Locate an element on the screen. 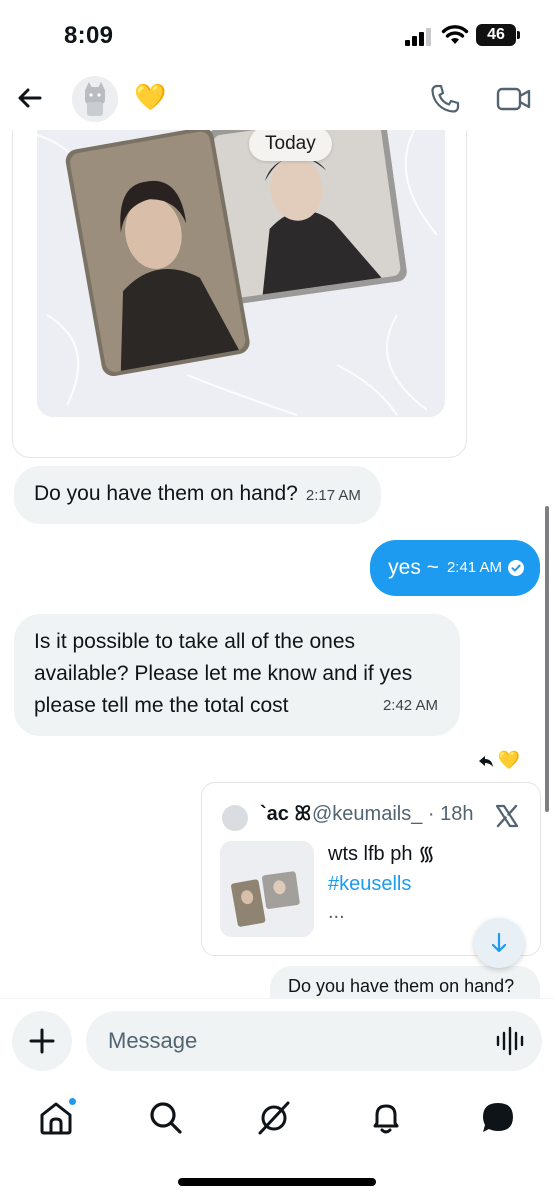 The height and width of the screenshot is (1200, 554). messages-icon is located at coordinates (498, 1117).